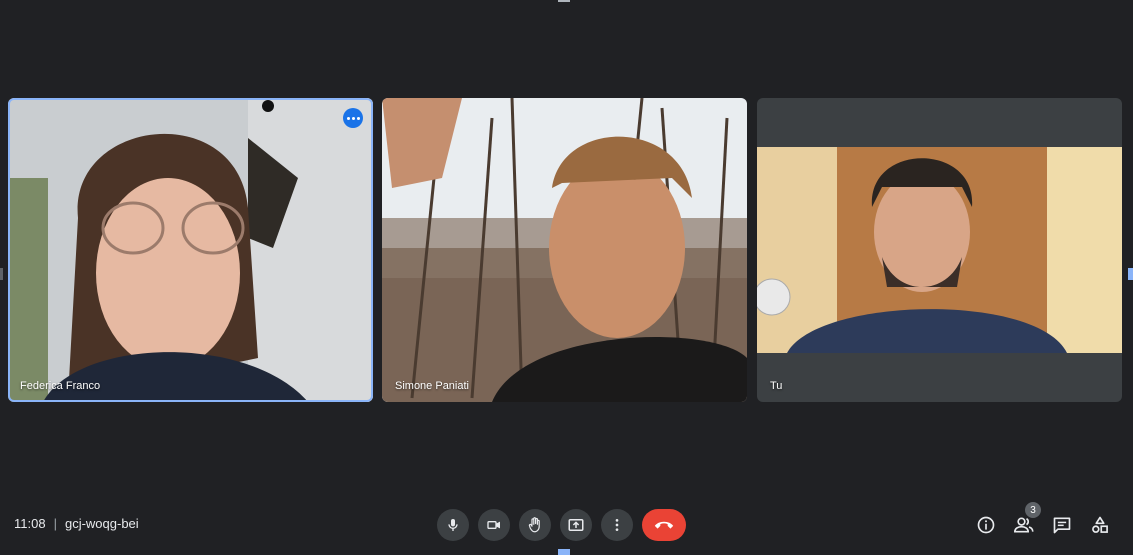 Image resolution: width=1133 pixels, height=555 pixels. What do you see at coordinates (432, 386) in the screenshot?
I see `participant-name: Simone Paniati` at bounding box center [432, 386].